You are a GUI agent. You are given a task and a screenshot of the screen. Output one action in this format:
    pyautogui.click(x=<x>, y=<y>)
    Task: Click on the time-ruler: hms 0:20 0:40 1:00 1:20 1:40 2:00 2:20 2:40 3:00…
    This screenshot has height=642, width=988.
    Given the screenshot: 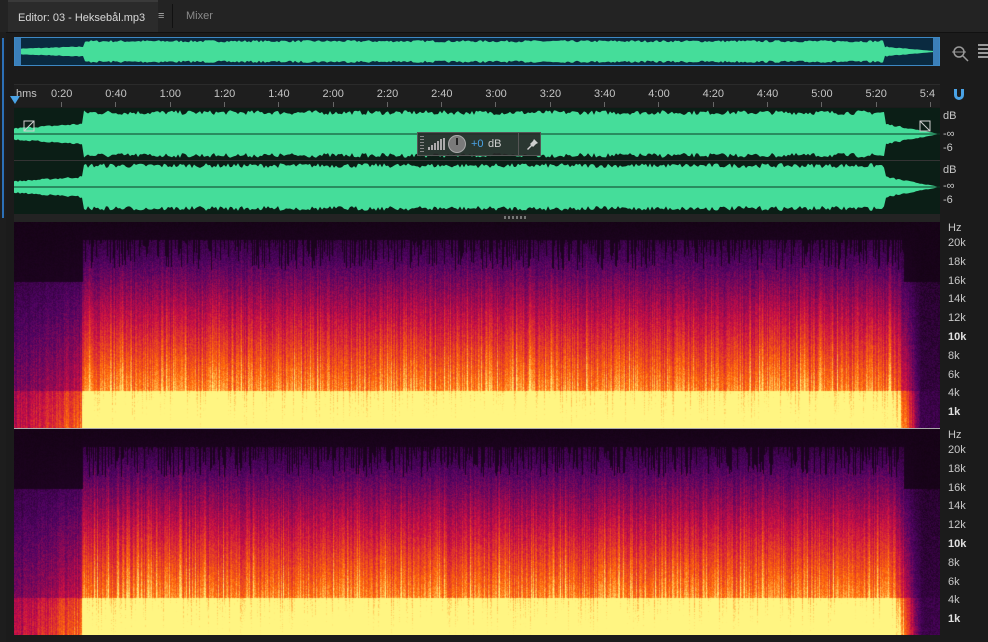 What is the action you would take?
    pyautogui.click(x=477, y=95)
    